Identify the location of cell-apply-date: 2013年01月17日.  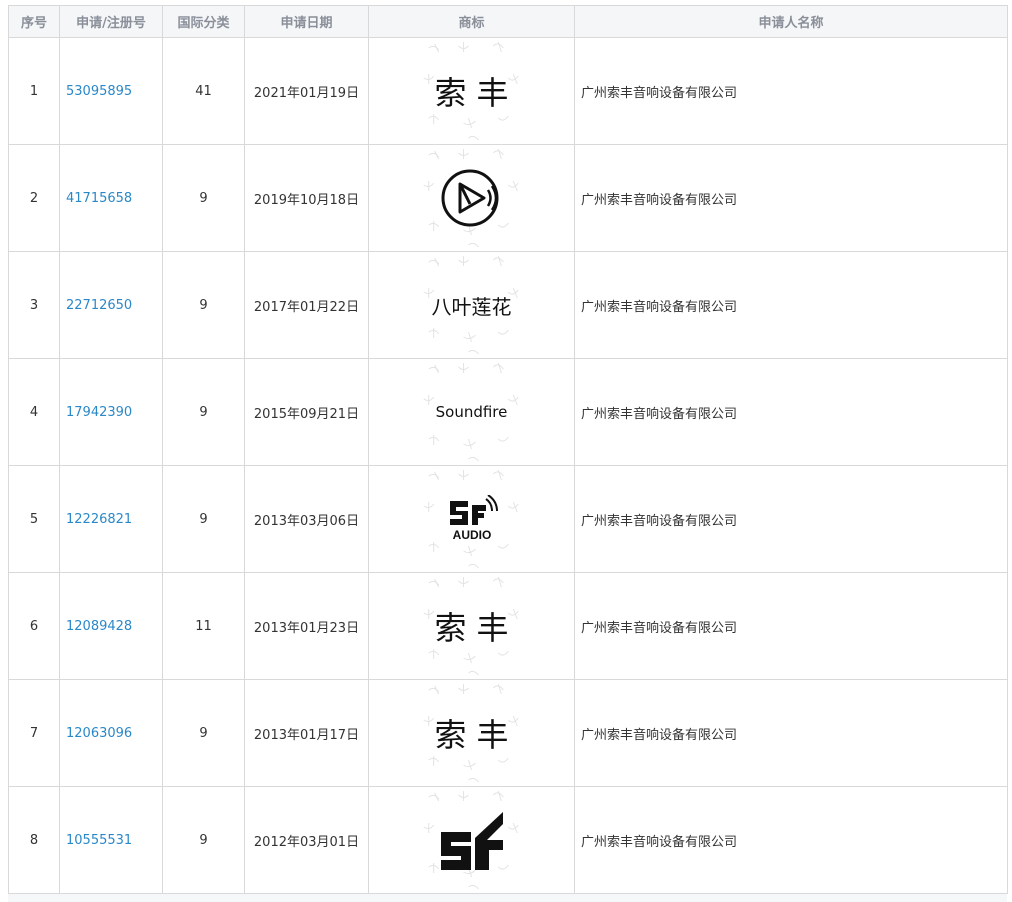
(306, 733).